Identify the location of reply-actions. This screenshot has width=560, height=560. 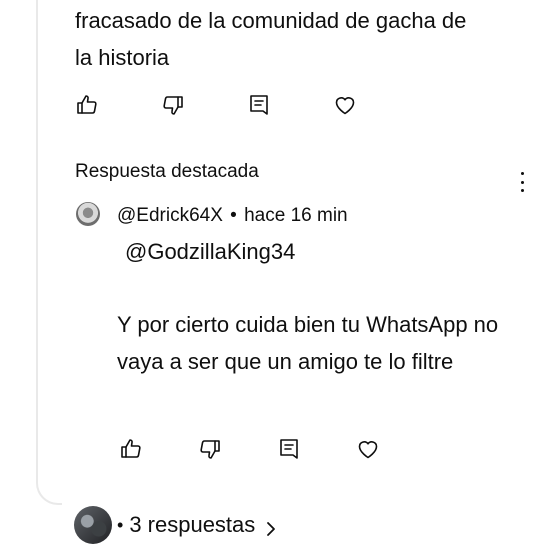
(249, 449).